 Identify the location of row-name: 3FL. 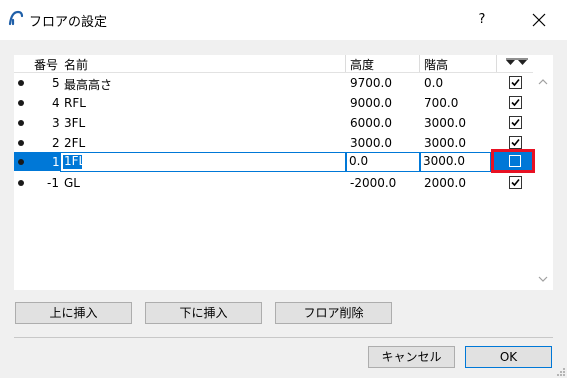
(75, 123).